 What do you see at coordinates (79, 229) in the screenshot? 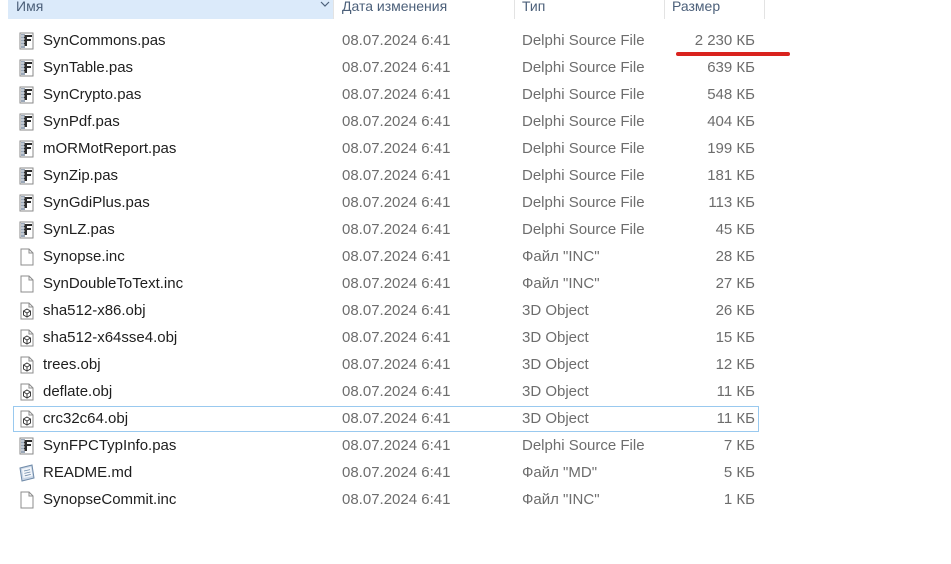
I see `file-name: SynLZ.pas` at bounding box center [79, 229].